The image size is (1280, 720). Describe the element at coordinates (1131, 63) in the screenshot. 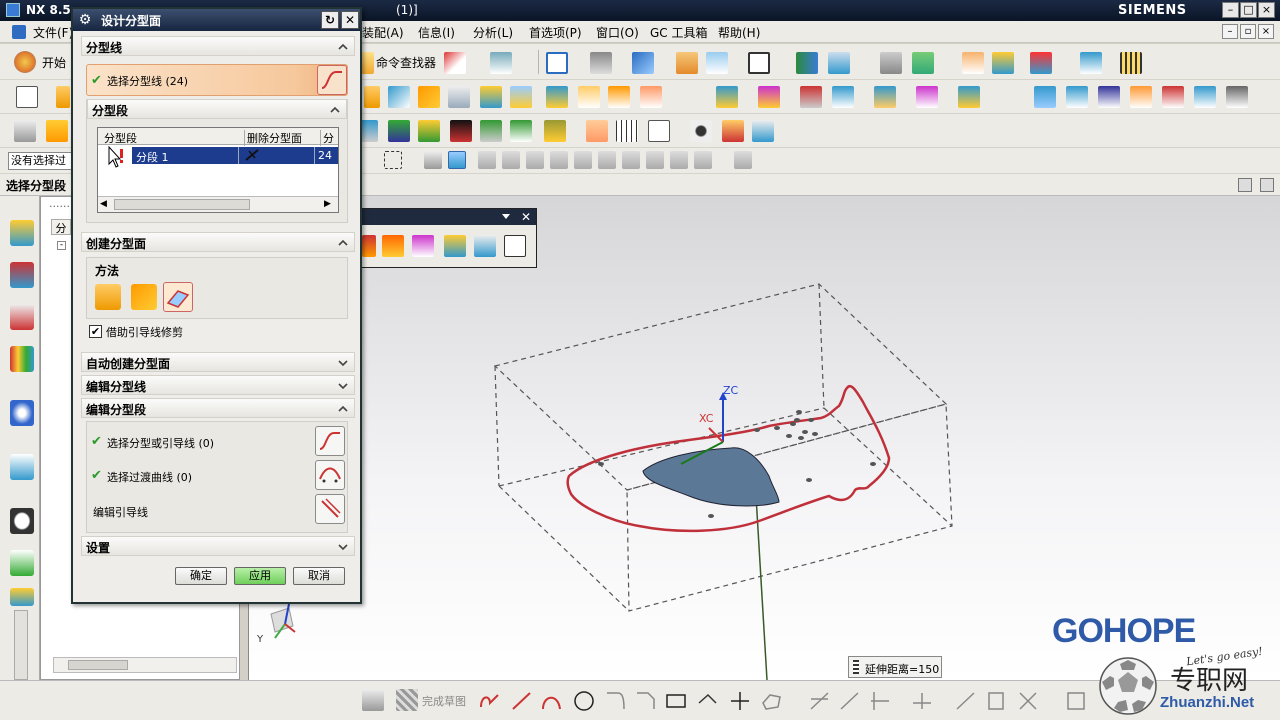

I see `measure-icon` at that location.